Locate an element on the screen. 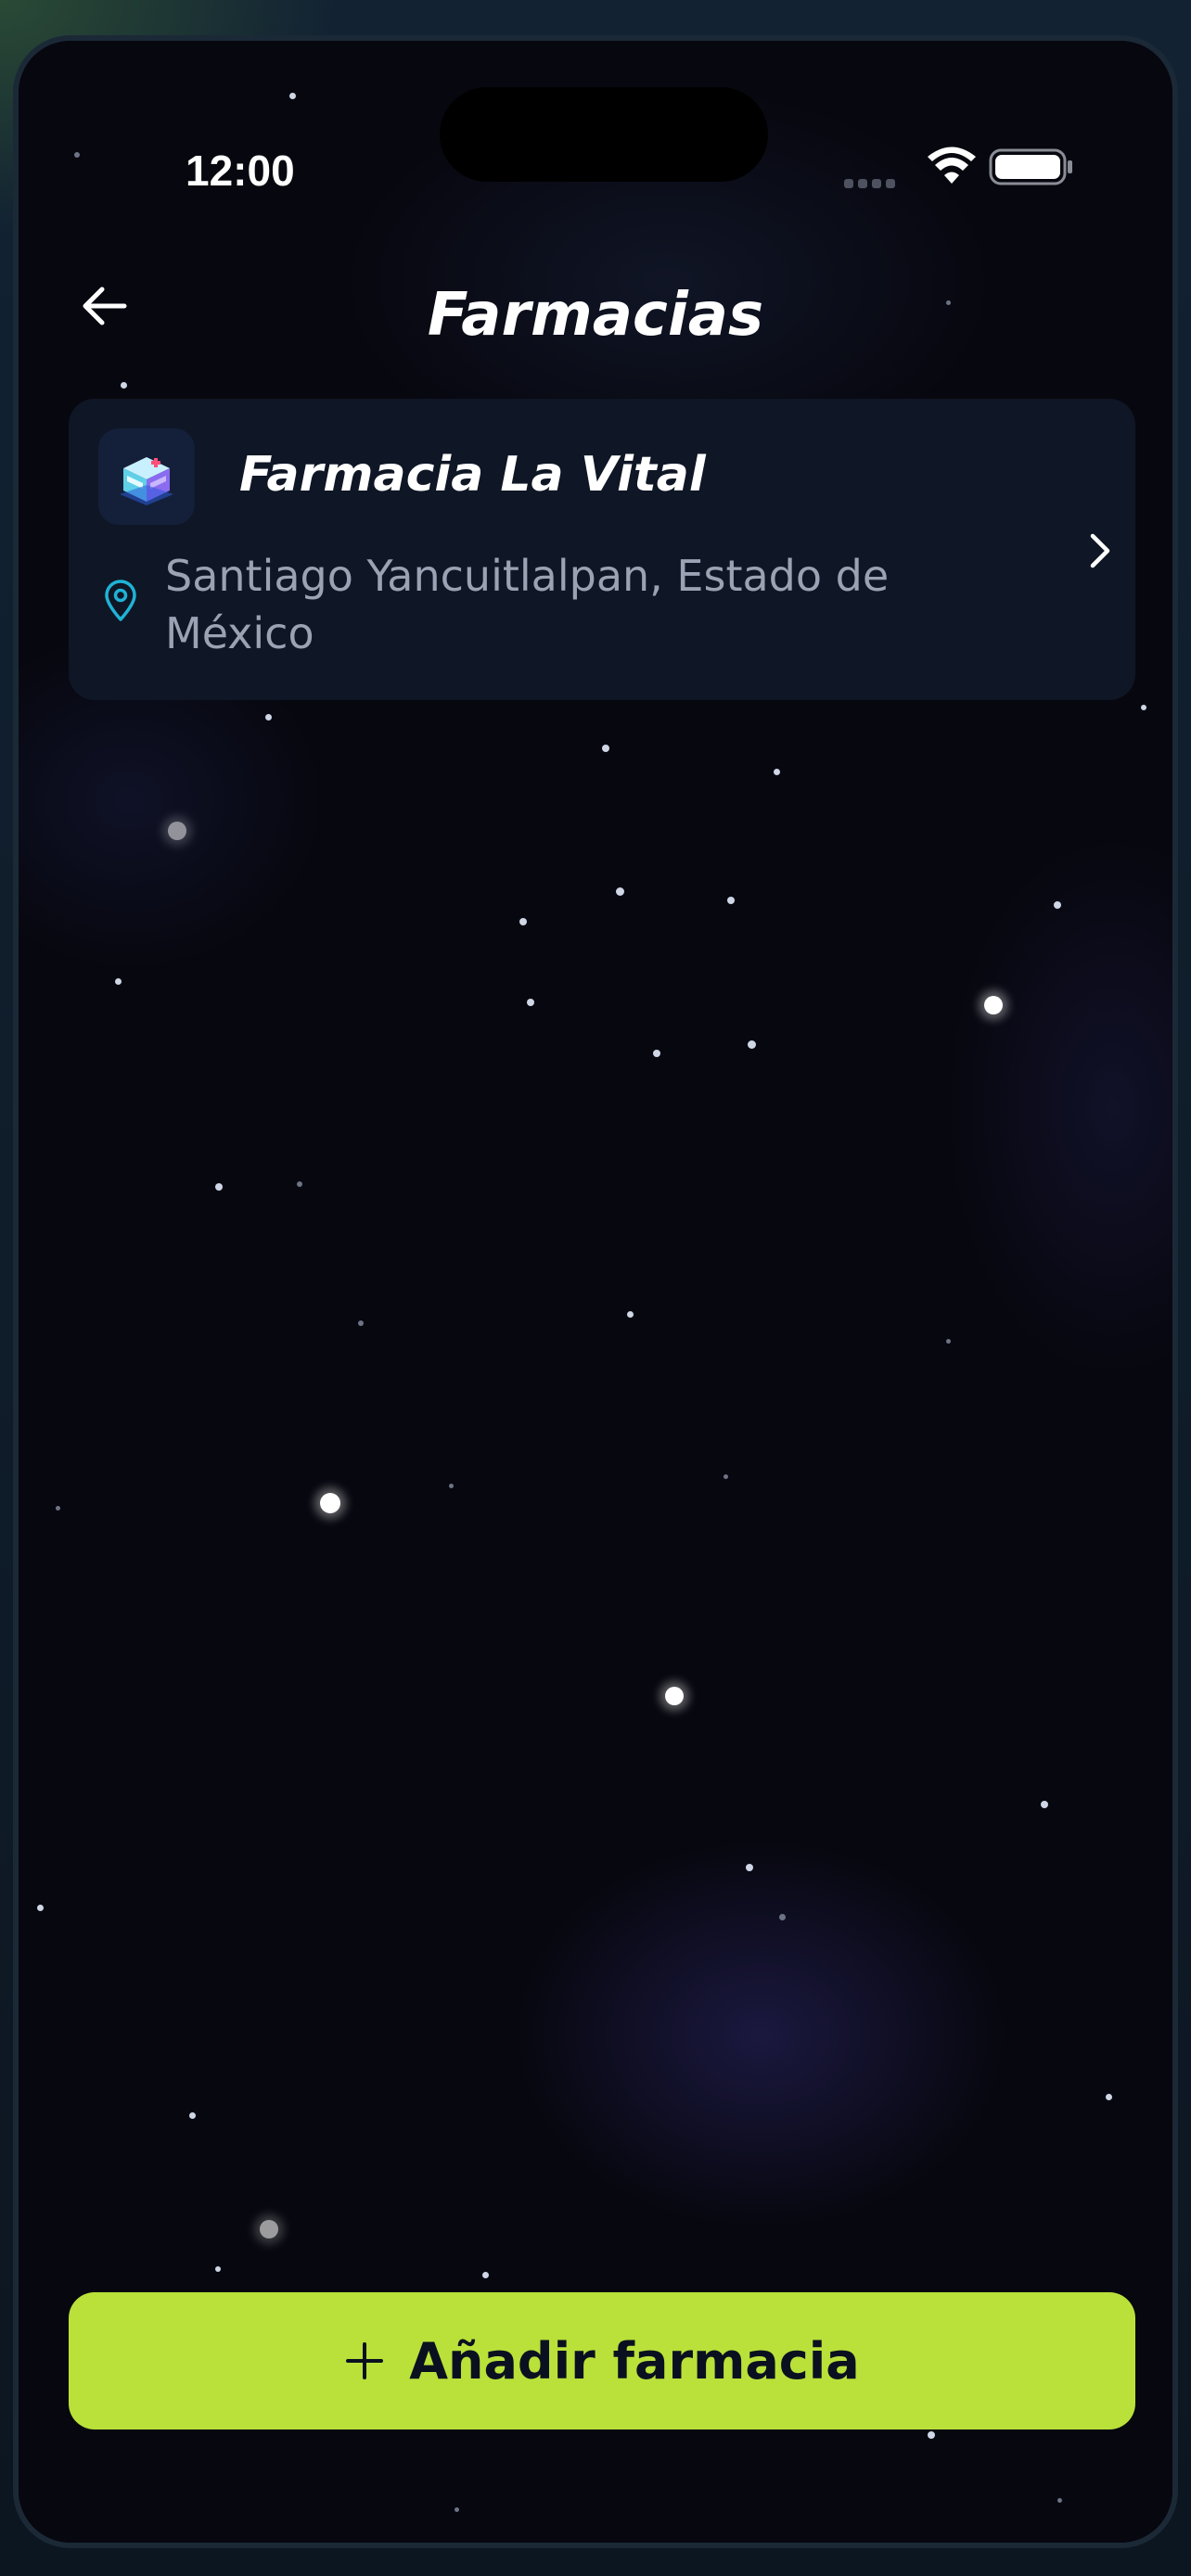  pharmacy-name: Farmacia La Vital is located at coordinates (472, 475).